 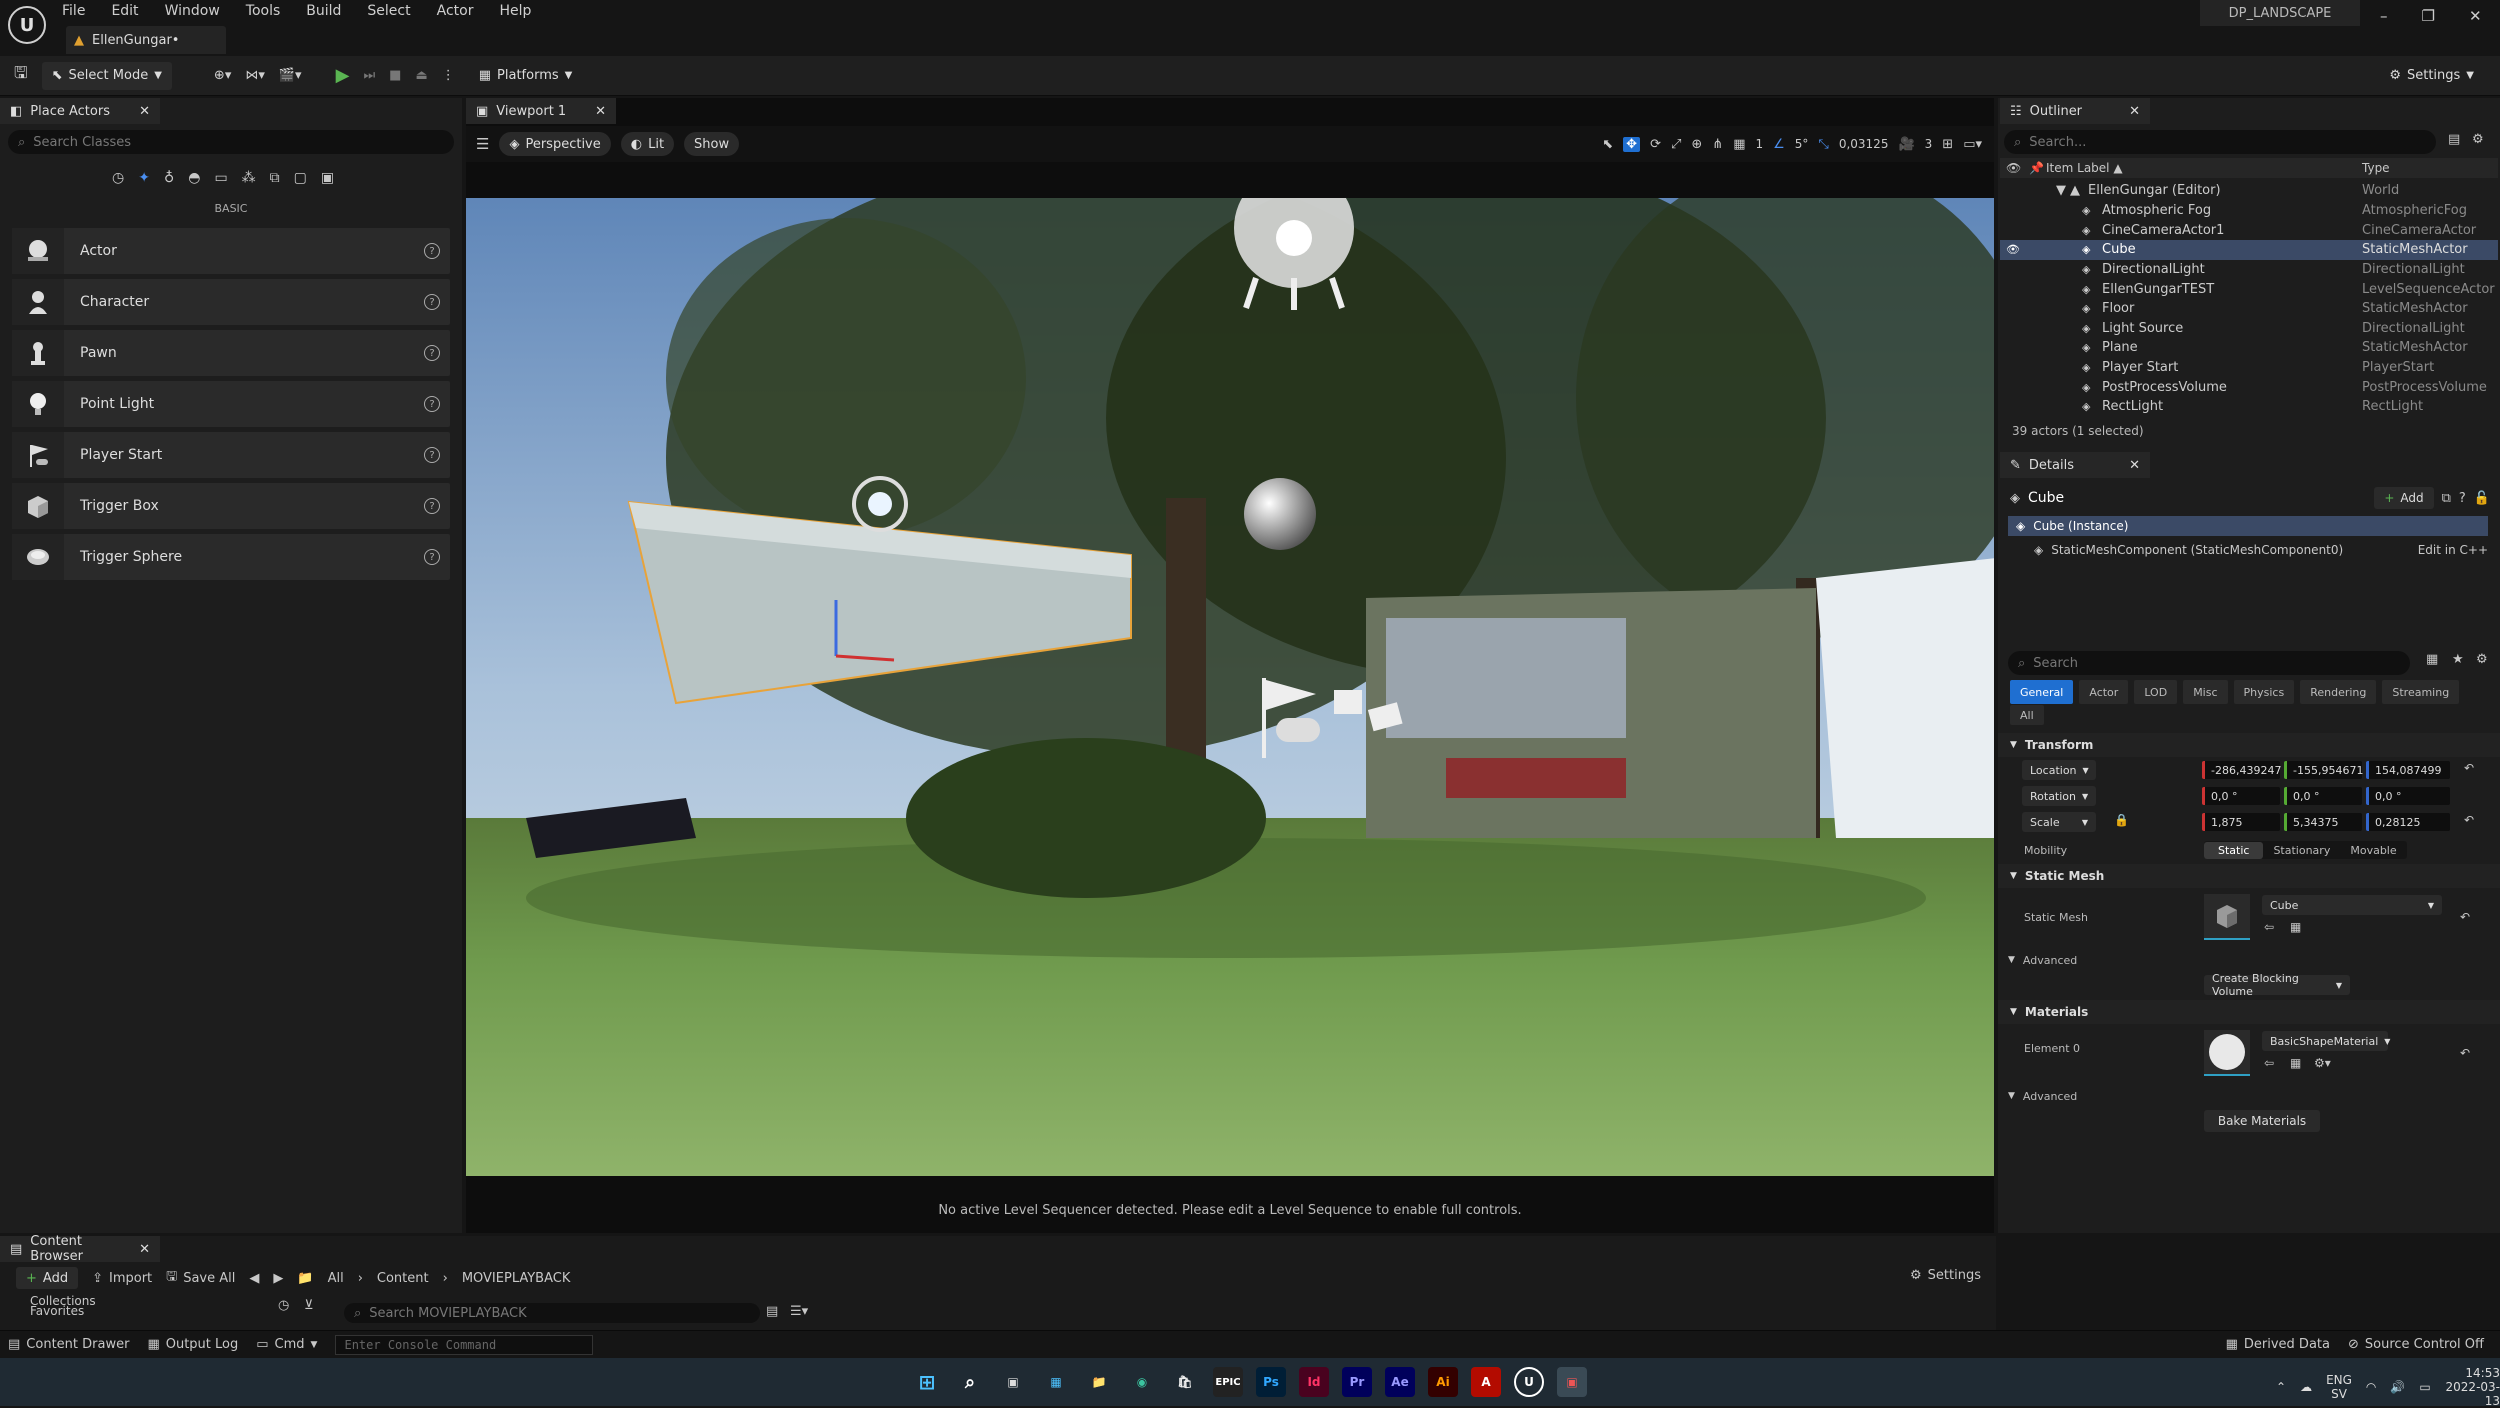 I want to click on item-label-header: Item Label ▲, so click(x=2084, y=168).